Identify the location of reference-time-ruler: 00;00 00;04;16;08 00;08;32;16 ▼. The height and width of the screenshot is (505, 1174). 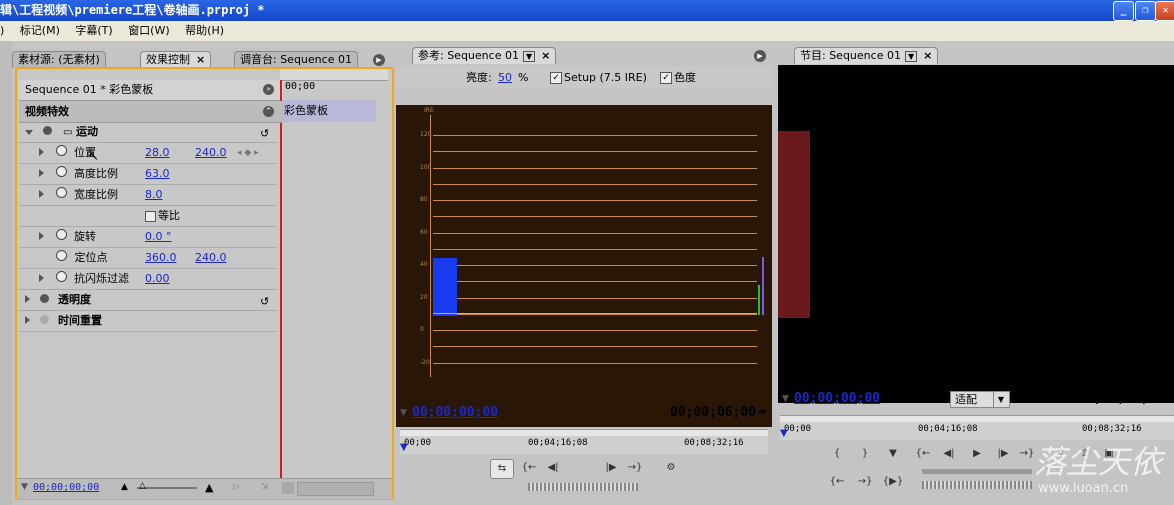
(584, 441).